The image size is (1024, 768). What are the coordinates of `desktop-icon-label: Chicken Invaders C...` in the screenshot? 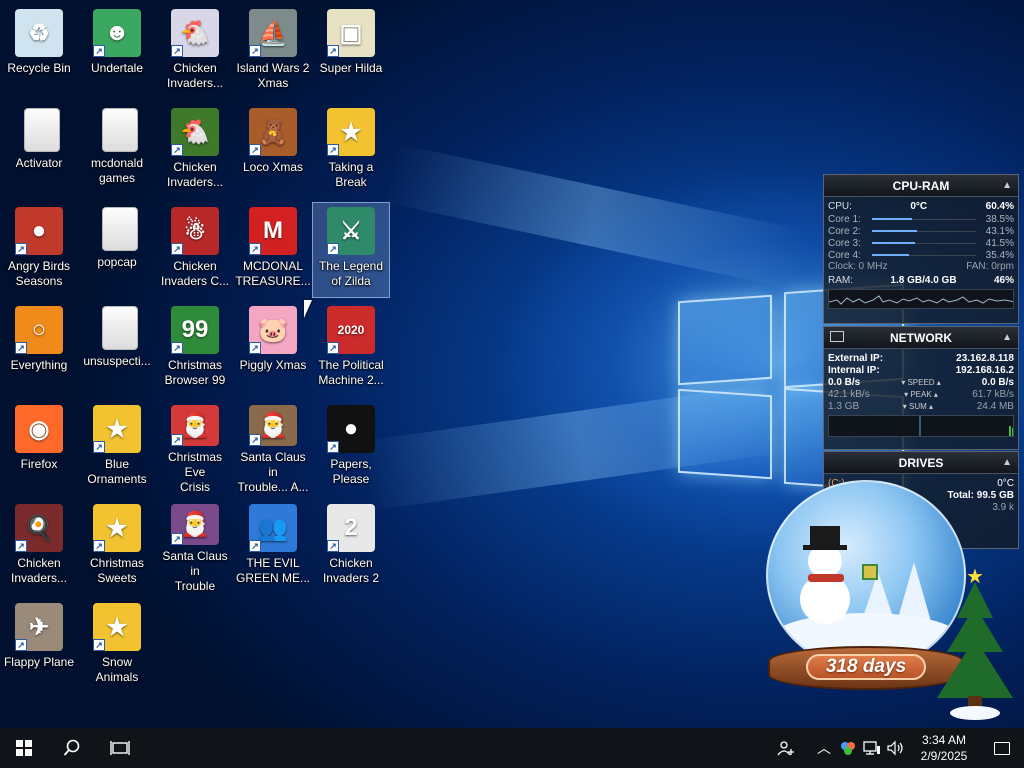 It's located at (195, 273).